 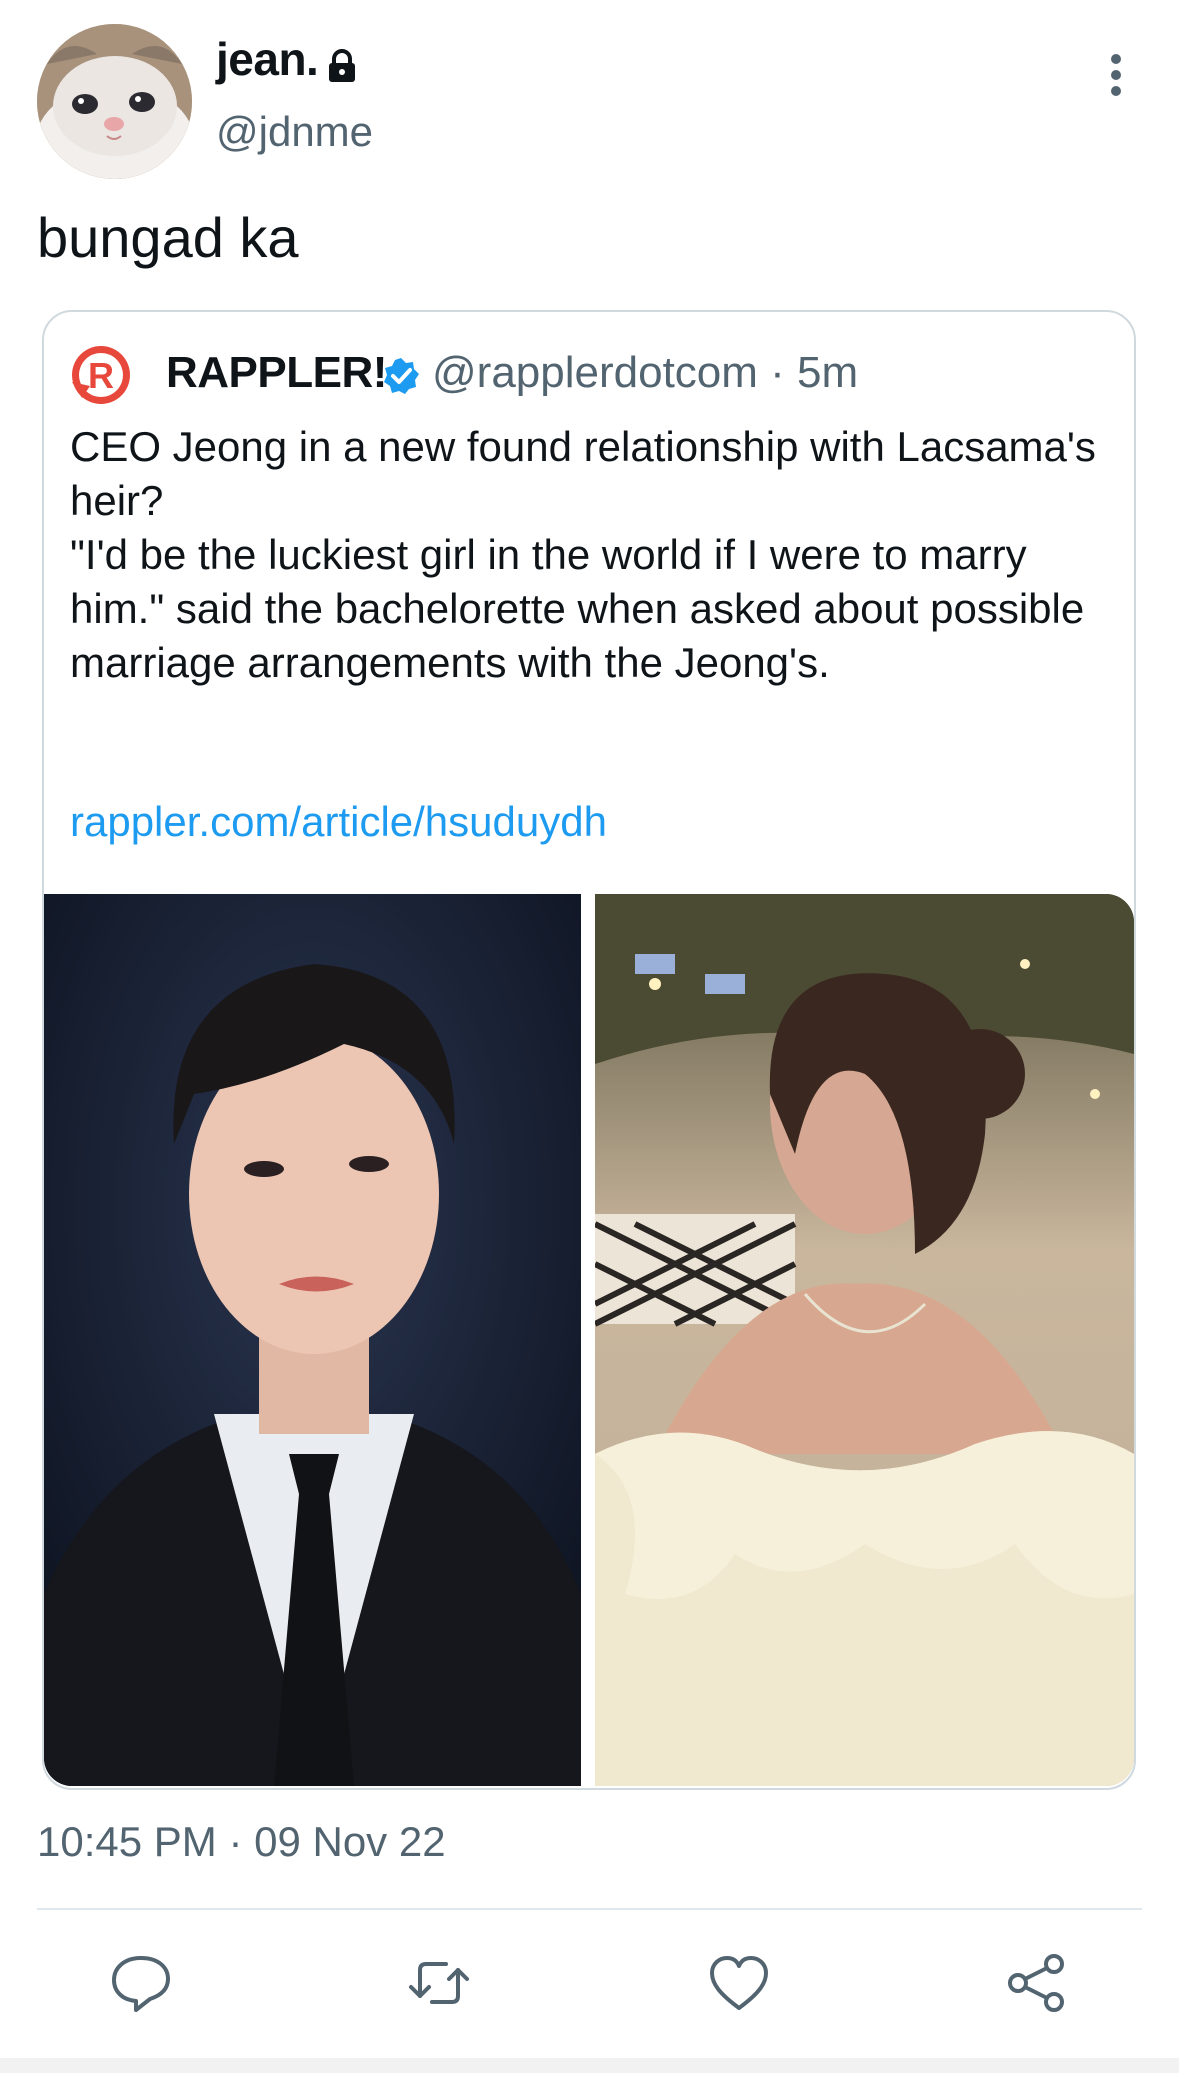 I want to click on reply-icon, so click(x=141, y=1983).